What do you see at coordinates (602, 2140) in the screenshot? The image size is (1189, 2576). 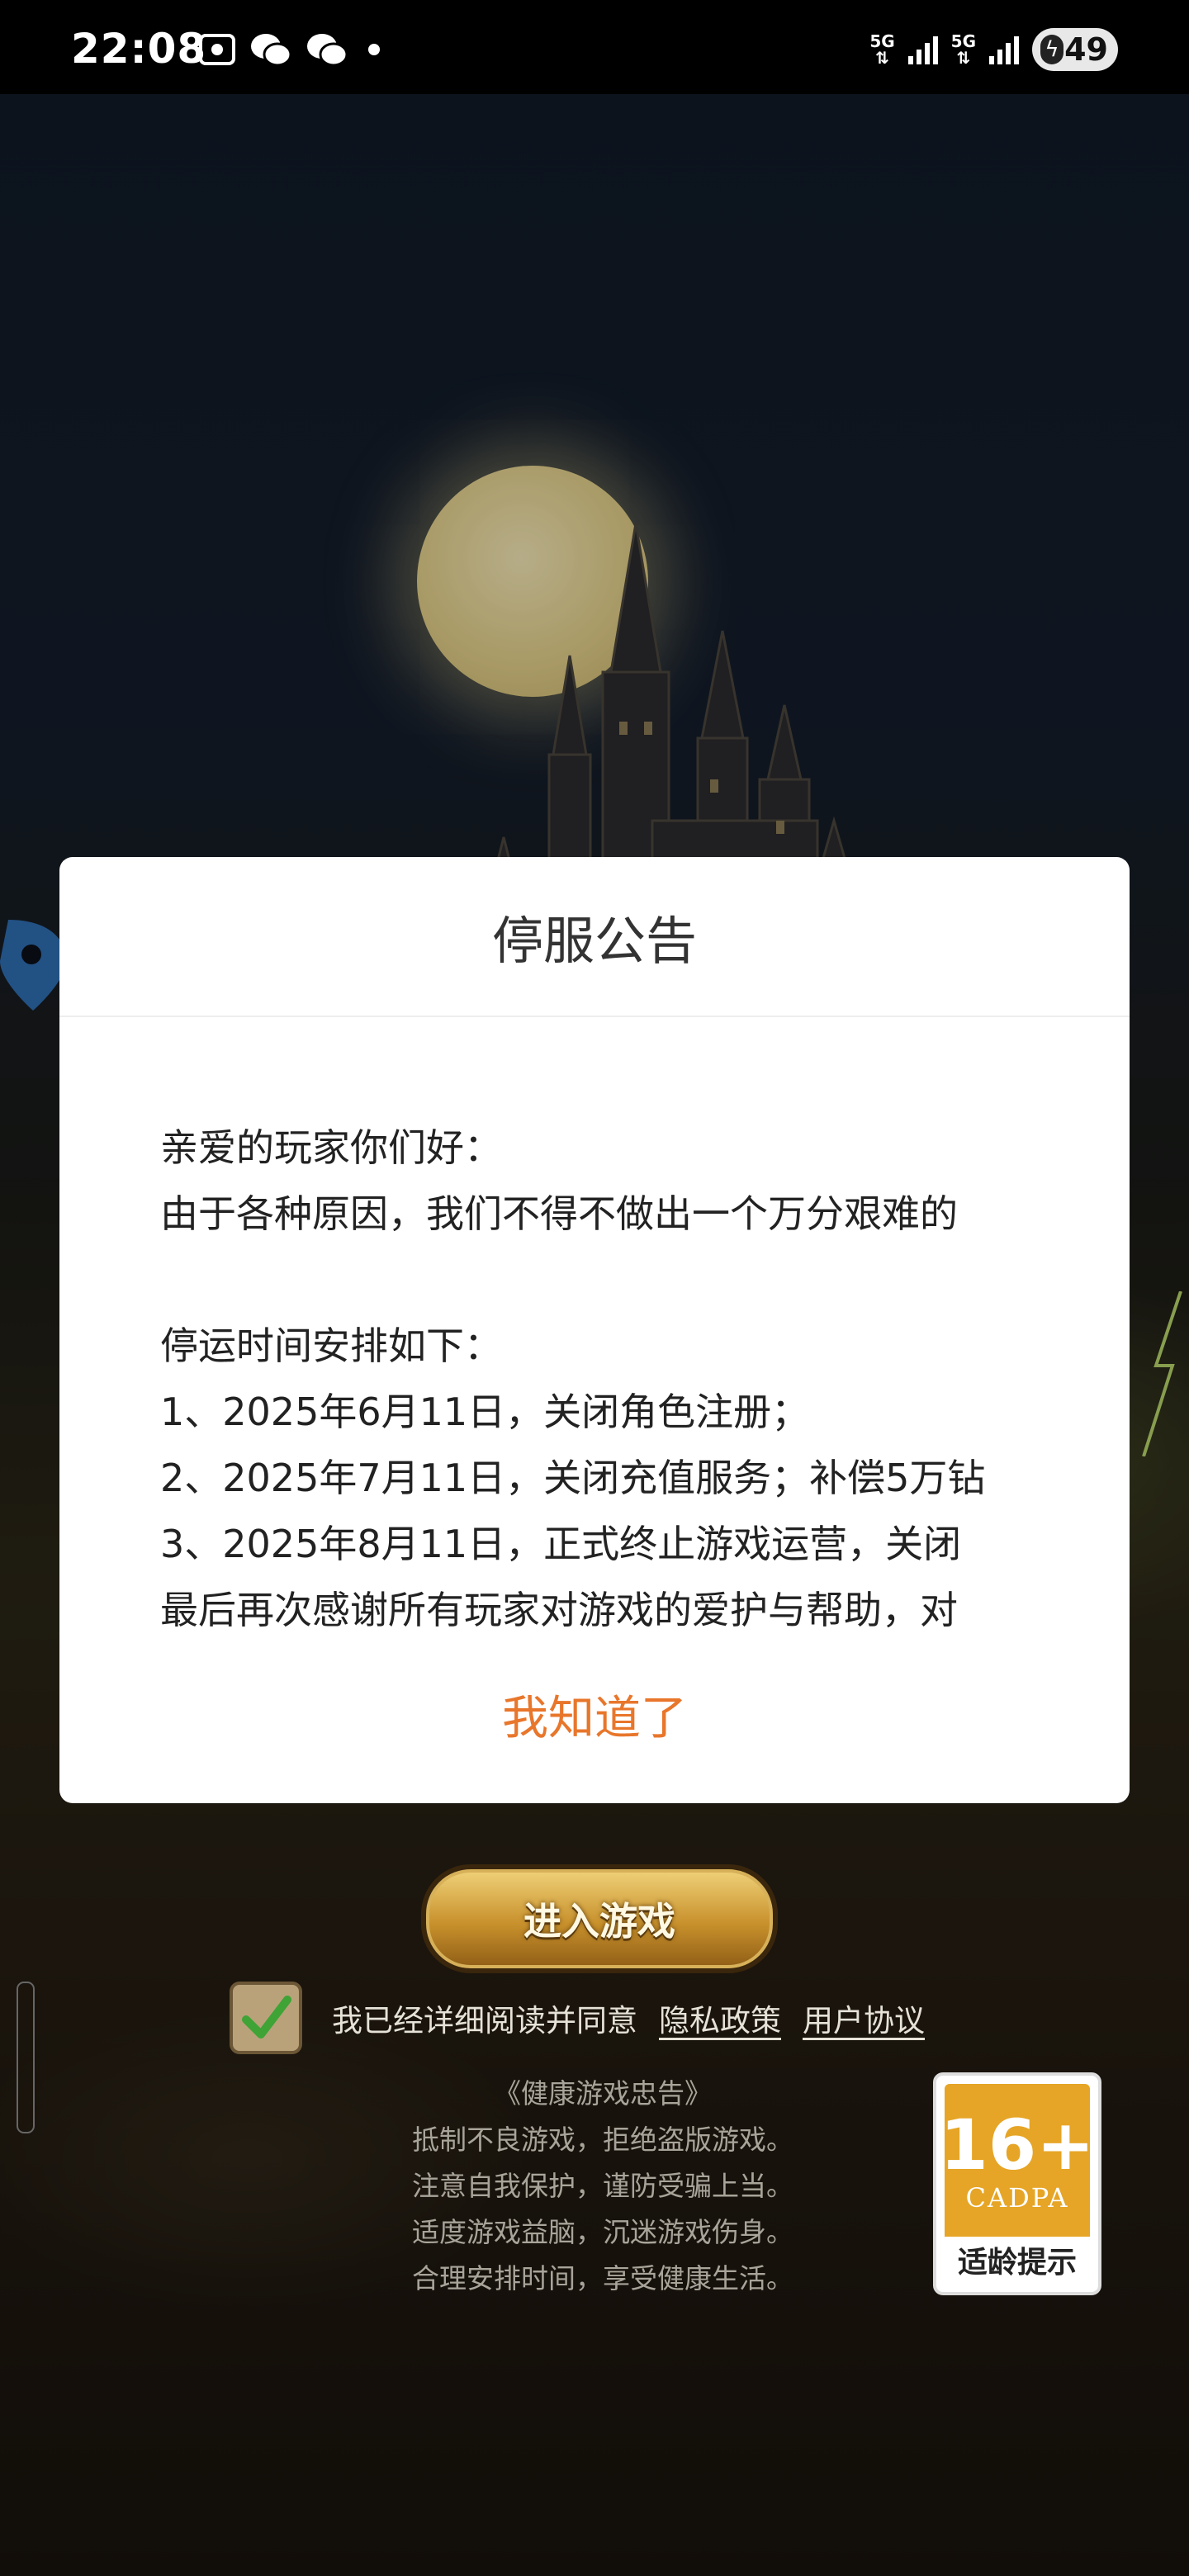 I see `health-advice-line: 抵制不良游戏，拒绝盗版游戏。` at bounding box center [602, 2140].